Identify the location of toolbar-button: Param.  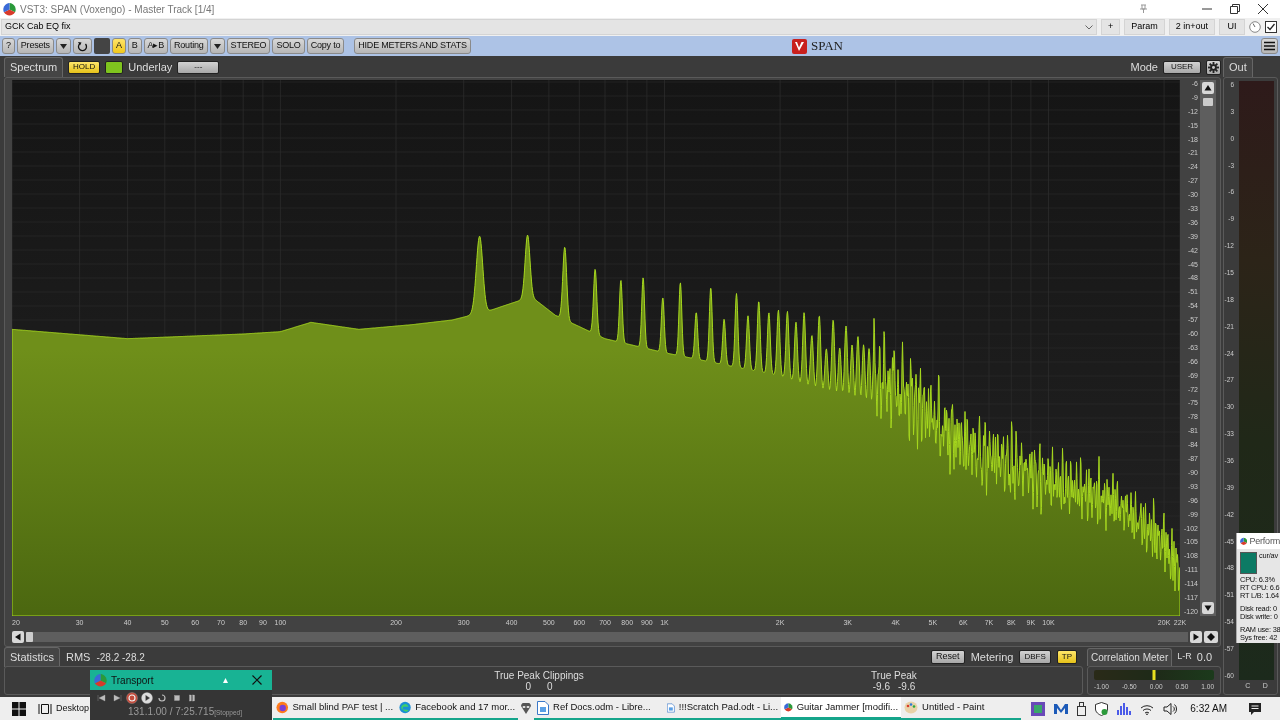
(1144, 27).